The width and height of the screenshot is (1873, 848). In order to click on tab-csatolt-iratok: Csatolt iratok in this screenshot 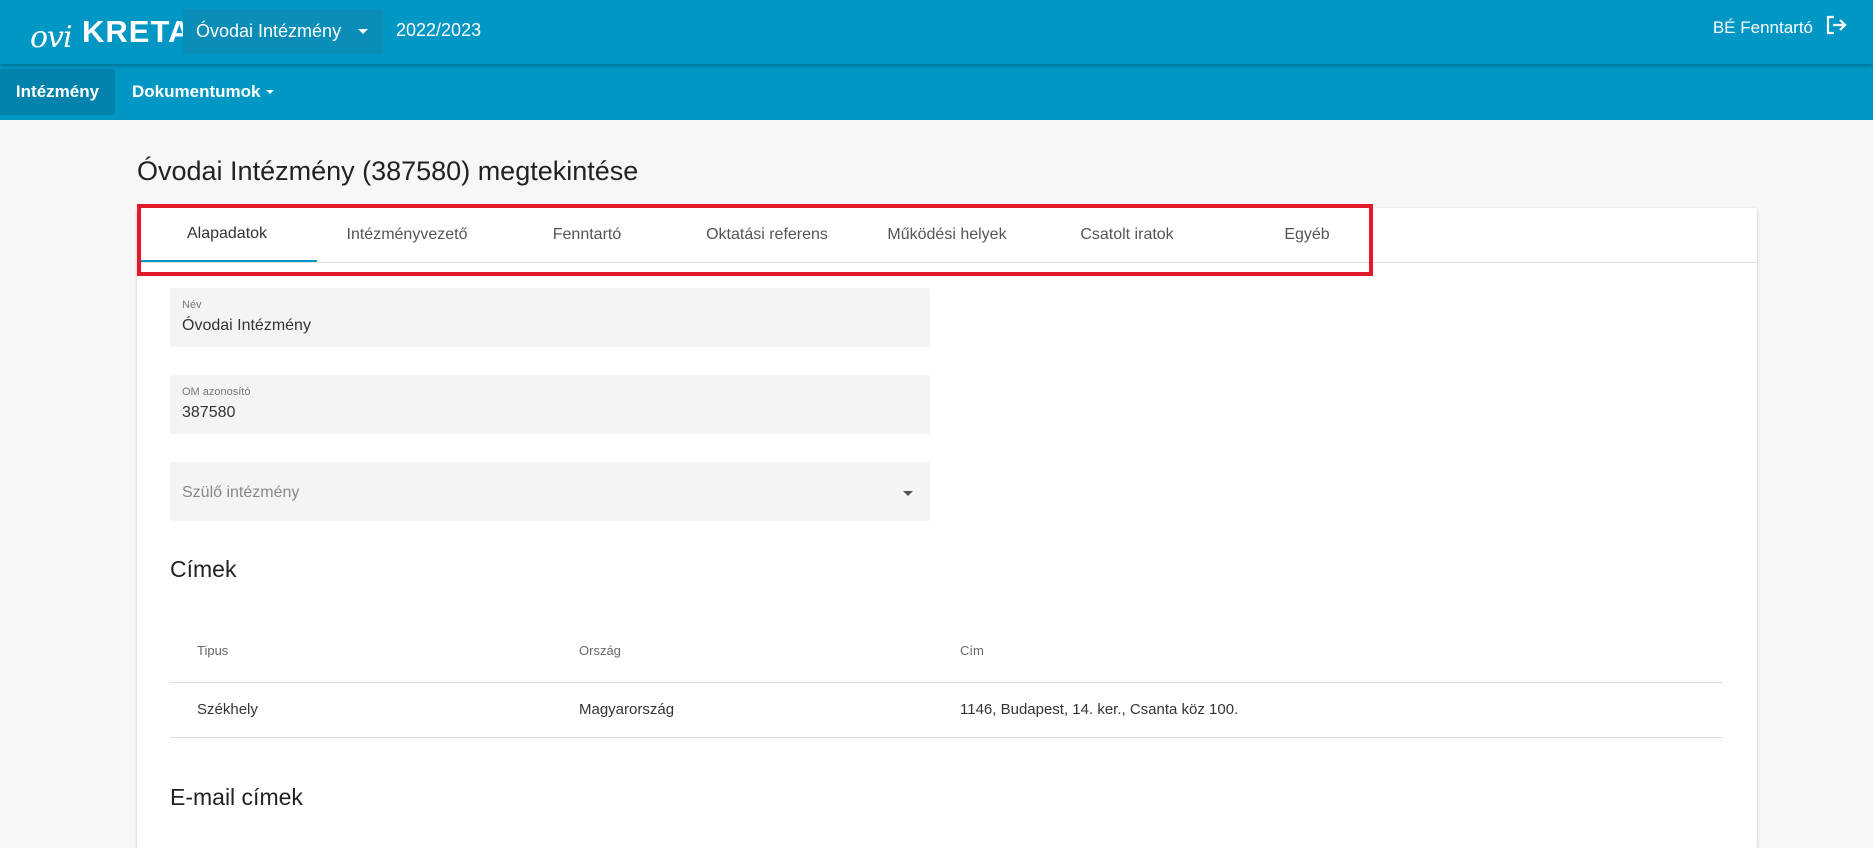, I will do `click(1127, 235)`.